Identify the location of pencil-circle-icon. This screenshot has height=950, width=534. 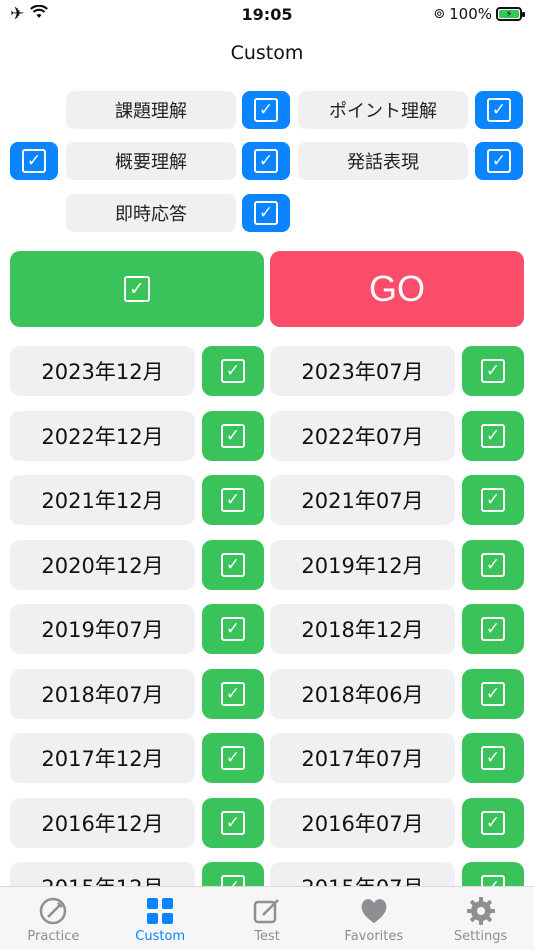
(53, 911).